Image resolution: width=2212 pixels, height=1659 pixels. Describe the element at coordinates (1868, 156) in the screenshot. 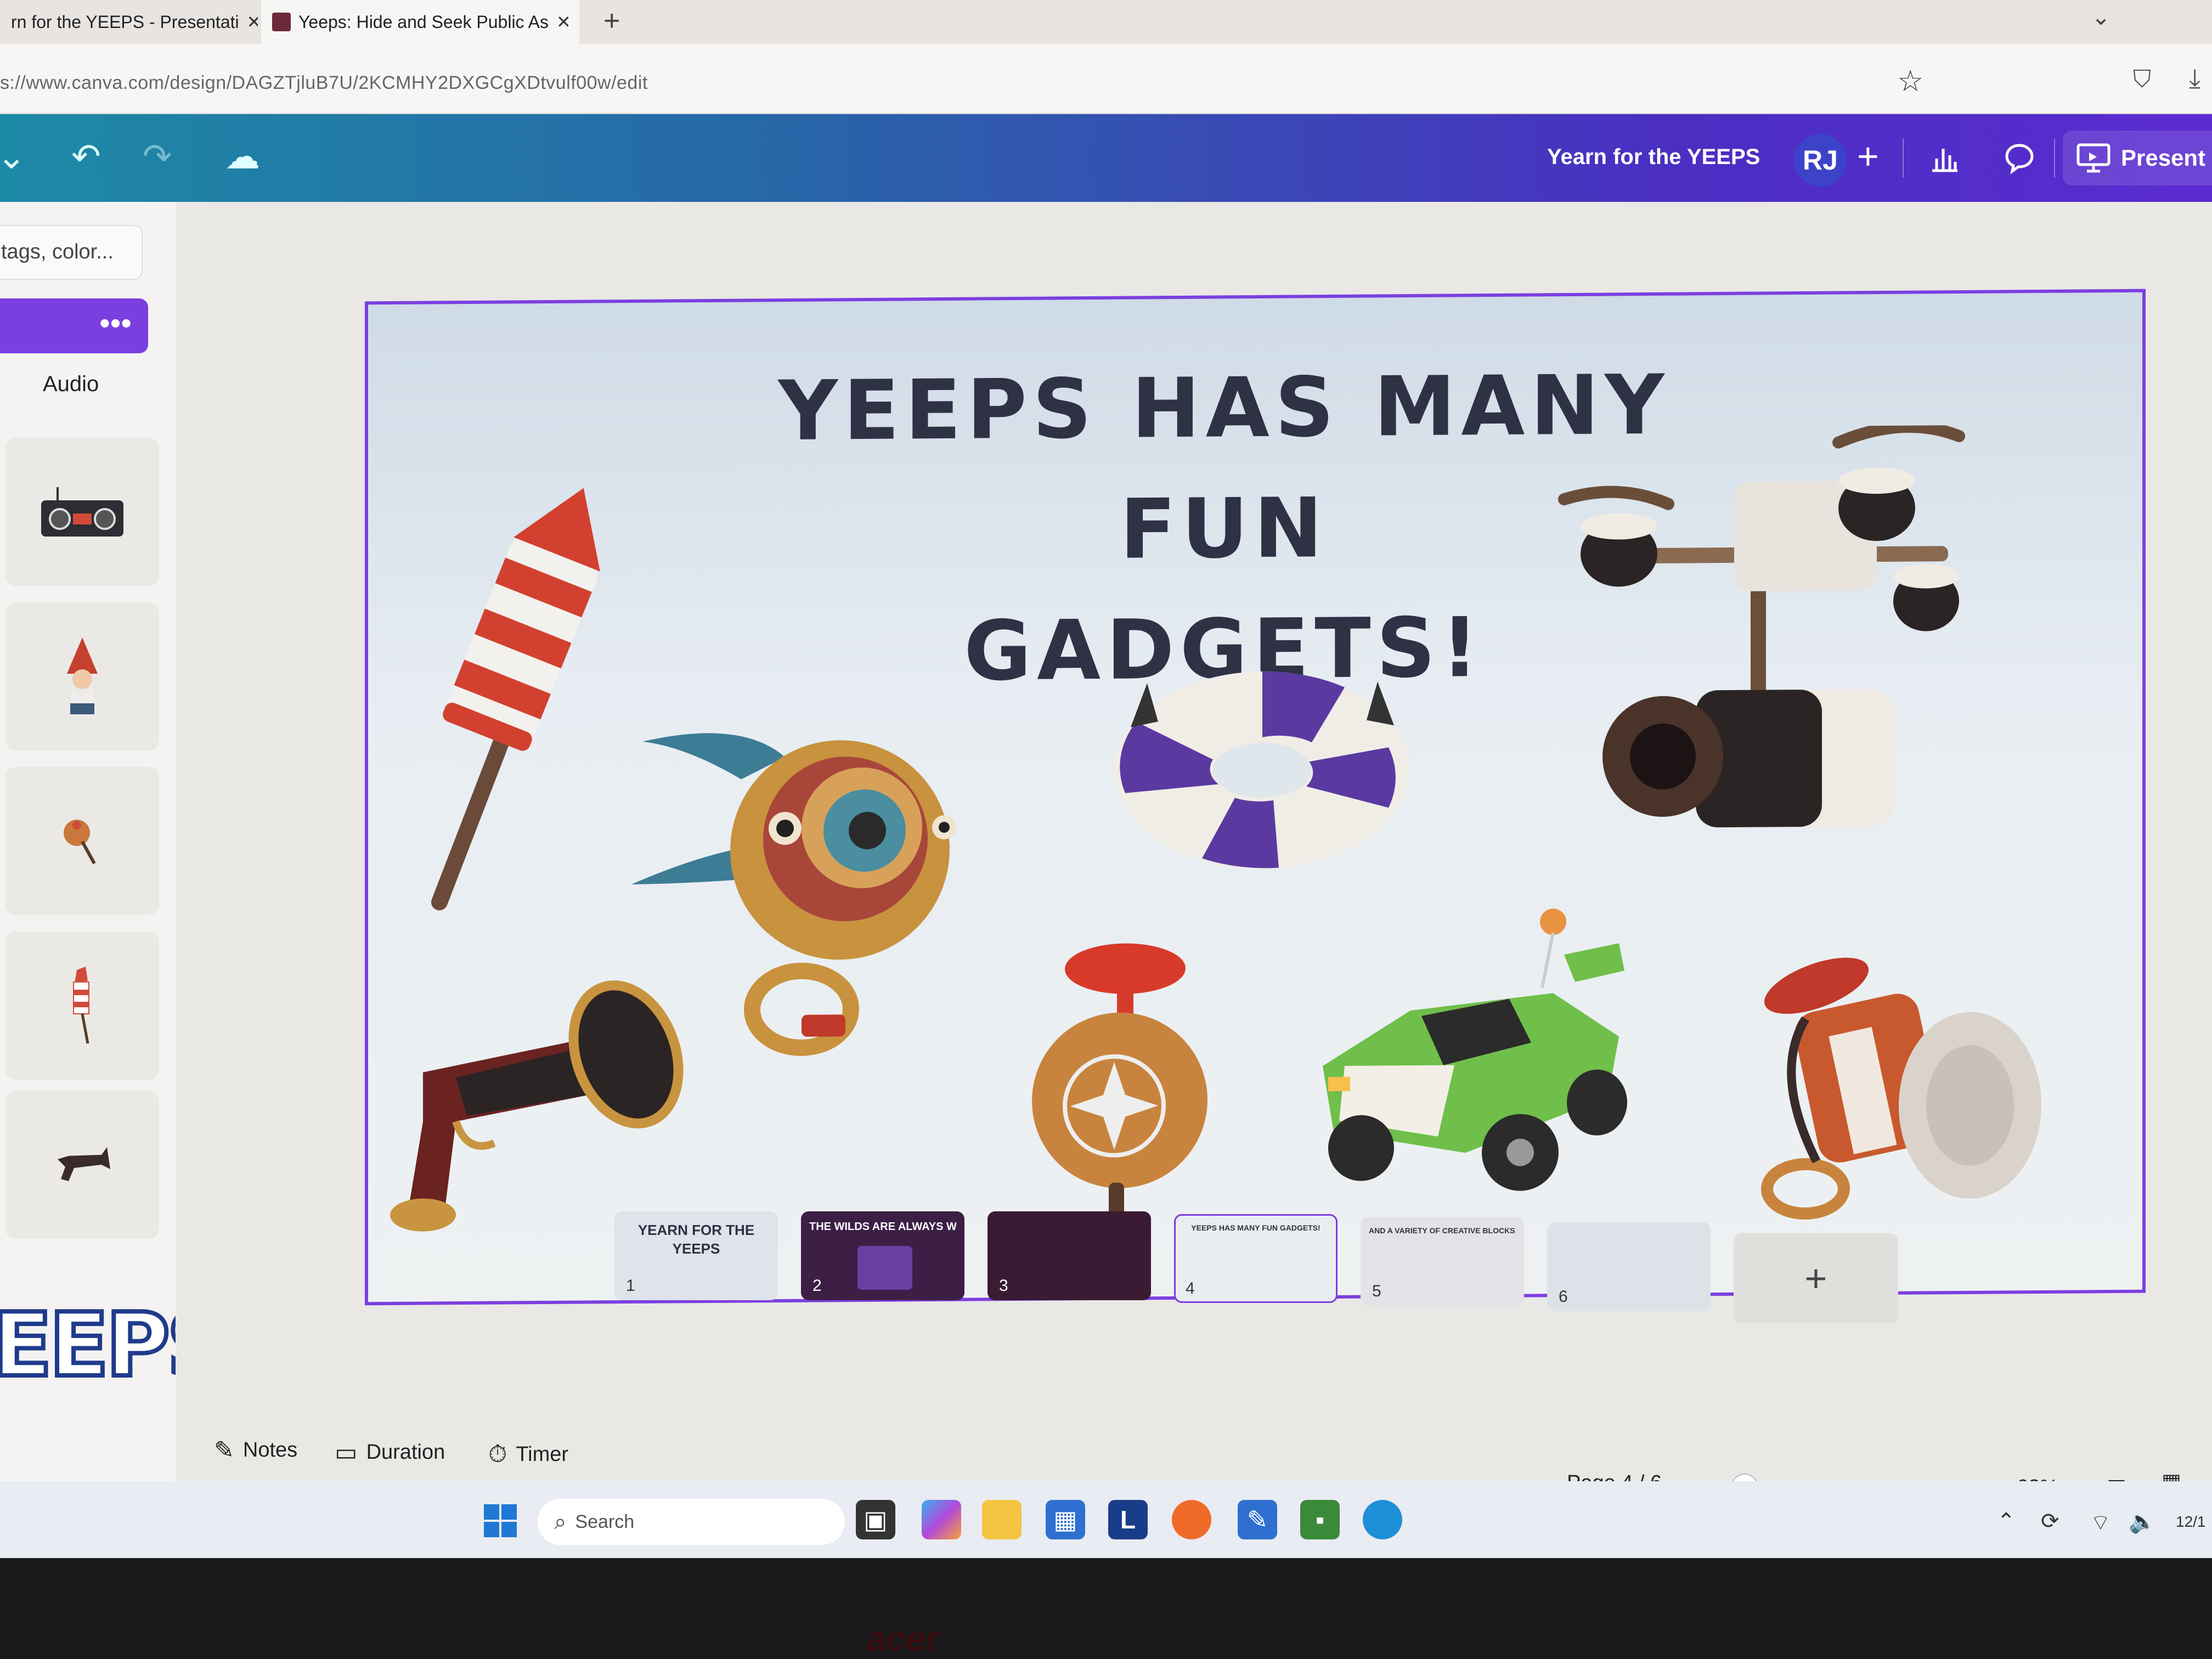

I see `share-add-button: +` at that location.